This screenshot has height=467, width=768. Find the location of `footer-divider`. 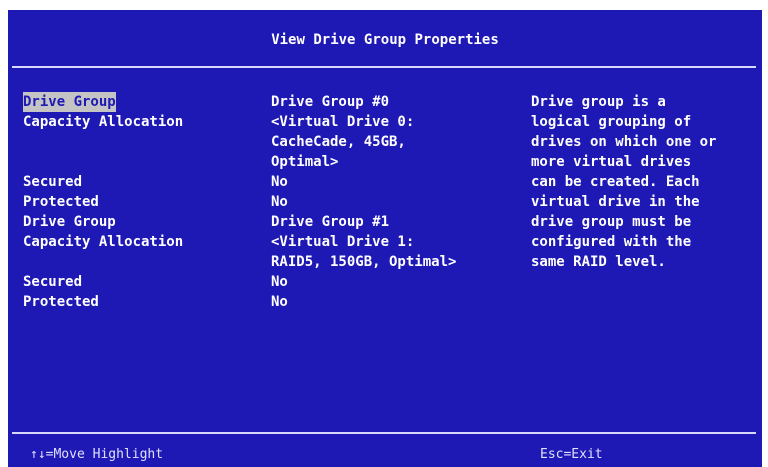

footer-divider is located at coordinates (384, 433).